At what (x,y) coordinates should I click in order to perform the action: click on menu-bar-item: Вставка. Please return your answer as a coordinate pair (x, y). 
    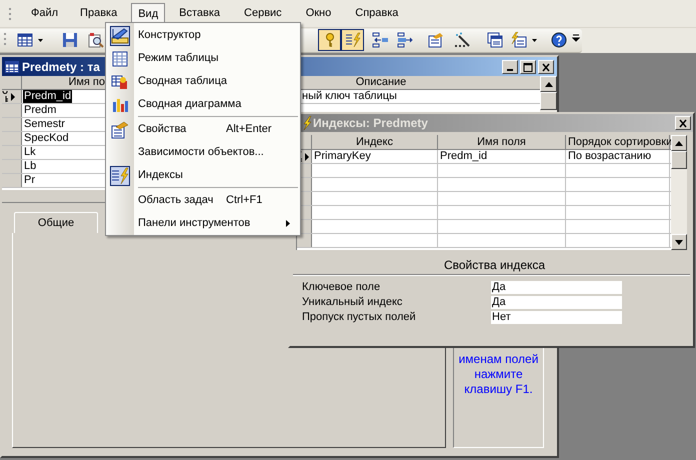
    Looking at the image, I should click on (200, 13).